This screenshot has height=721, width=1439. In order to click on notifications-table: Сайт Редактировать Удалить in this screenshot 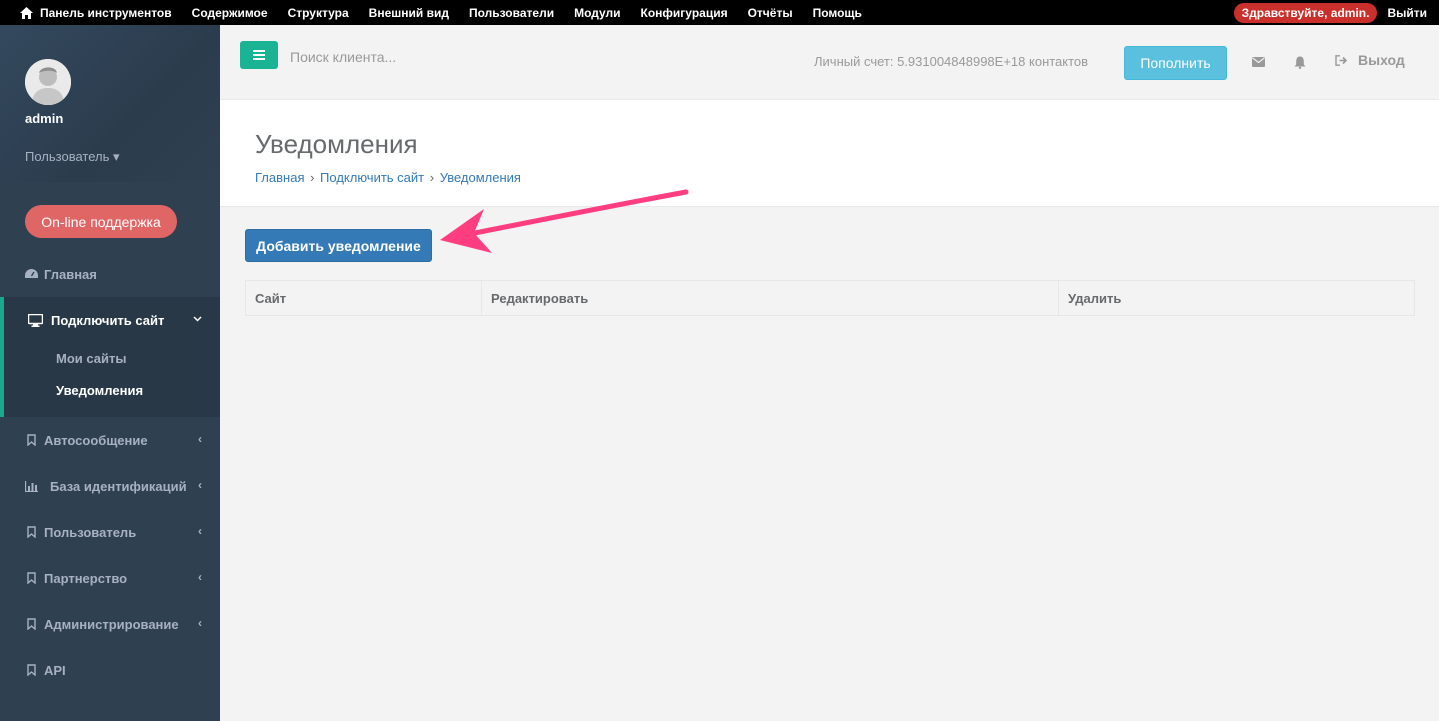, I will do `click(830, 298)`.